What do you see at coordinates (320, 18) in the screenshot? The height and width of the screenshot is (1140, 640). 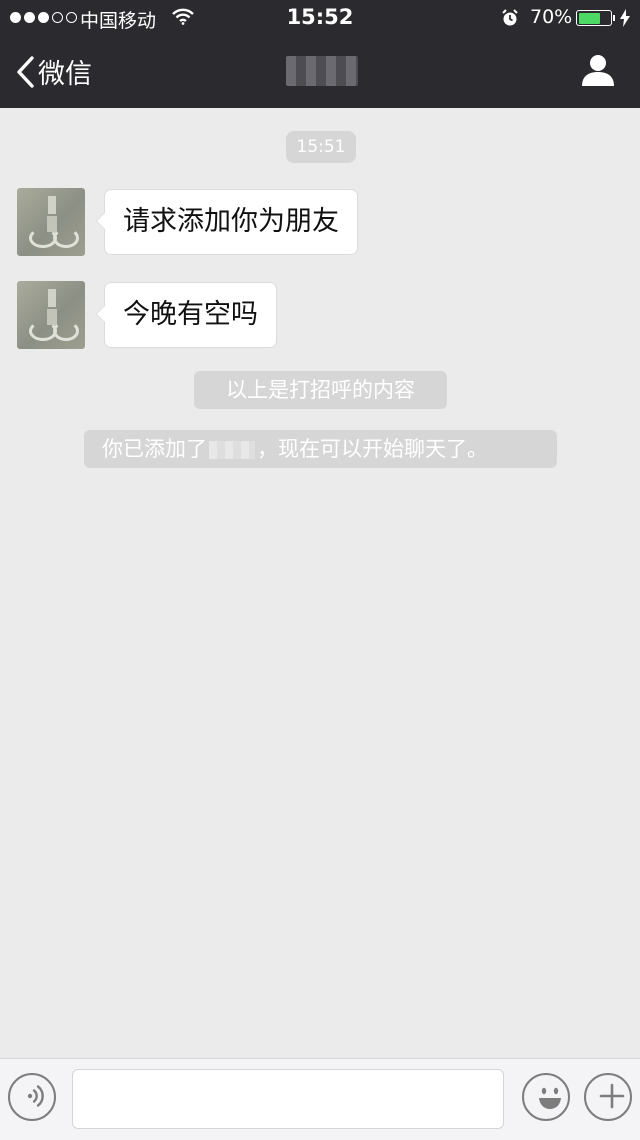 I see `status-bar: 中国移动 15:52 70%` at bounding box center [320, 18].